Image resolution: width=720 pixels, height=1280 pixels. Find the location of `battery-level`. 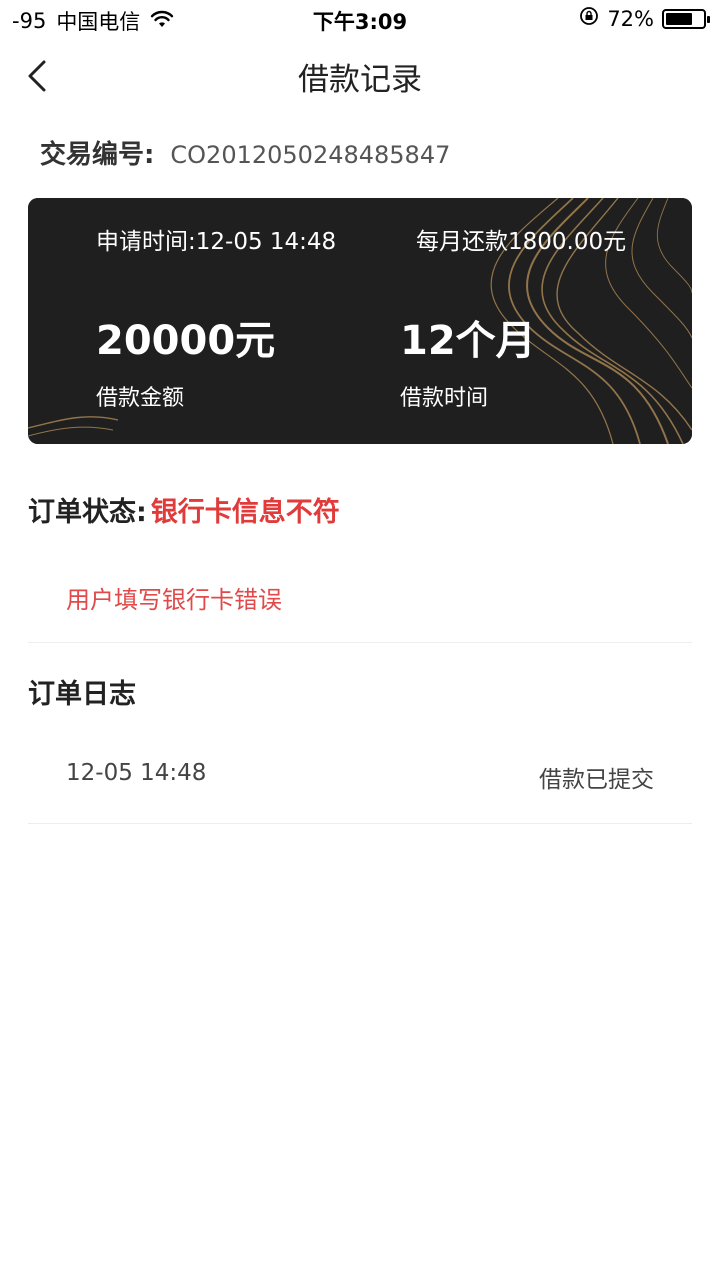

battery-level is located at coordinates (679, 18).